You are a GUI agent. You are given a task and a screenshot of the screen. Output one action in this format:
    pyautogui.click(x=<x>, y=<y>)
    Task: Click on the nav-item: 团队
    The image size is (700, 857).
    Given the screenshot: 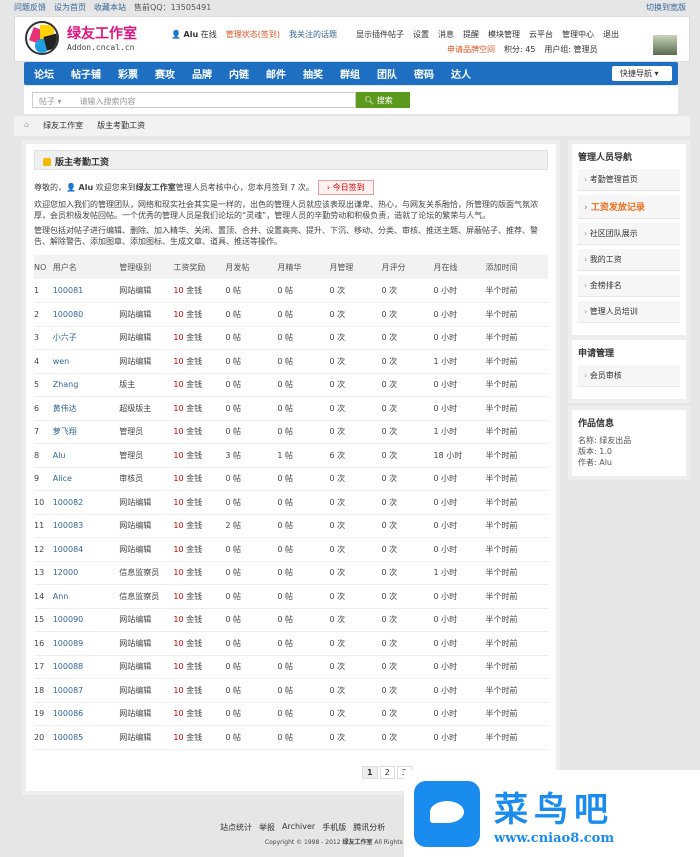 What is the action you would take?
    pyautogui.click(x=387, y=73)
    